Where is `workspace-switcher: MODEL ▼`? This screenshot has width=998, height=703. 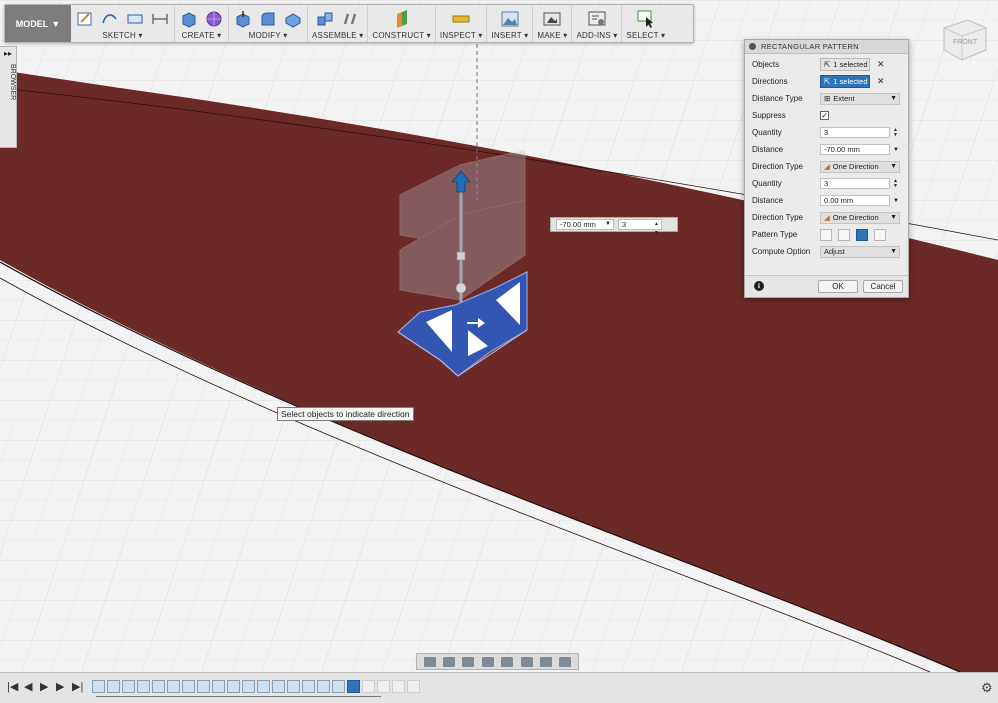 workspace-switcher: MODEL ▼ is located at coordinates (38, 23).